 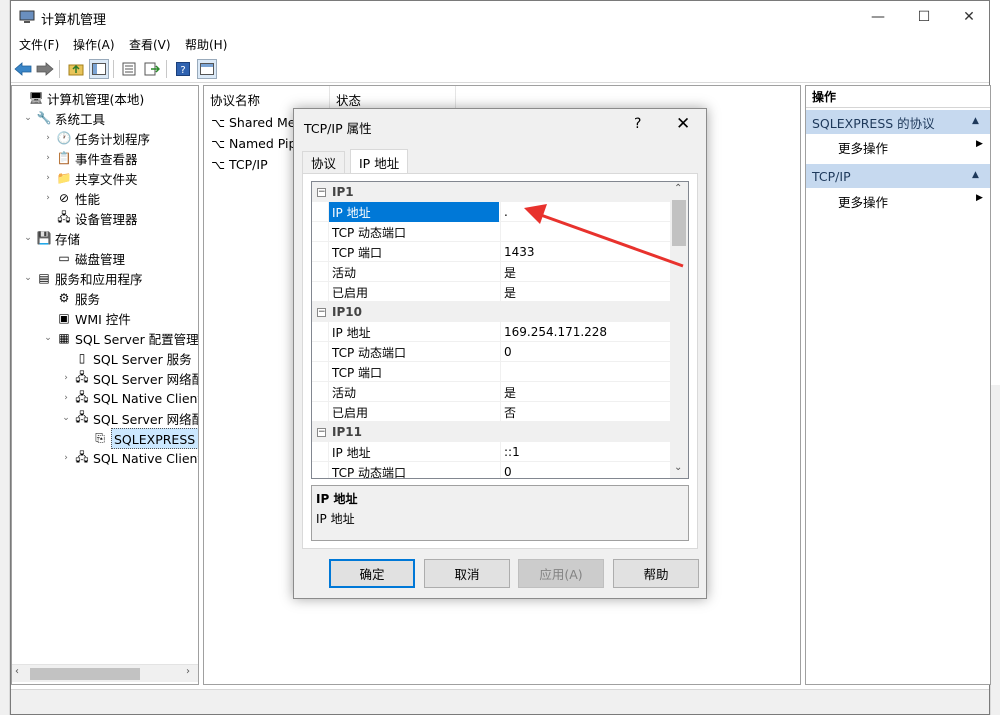 I want to click on tree-item: › 🖧 SQL Server 网络配, so click(x=129, y=378).